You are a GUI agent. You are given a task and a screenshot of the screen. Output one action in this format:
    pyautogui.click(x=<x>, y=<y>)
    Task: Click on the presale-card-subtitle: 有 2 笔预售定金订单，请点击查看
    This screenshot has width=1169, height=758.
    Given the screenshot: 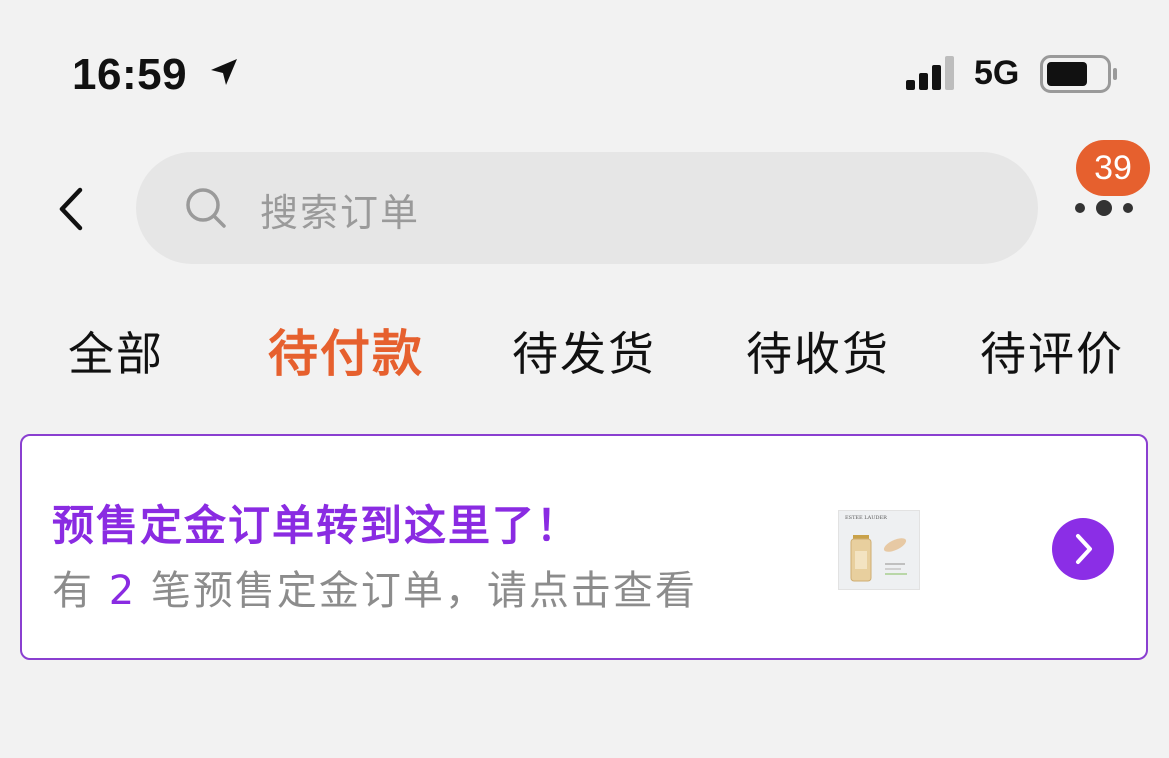 What is the action you would take?
    pyautogui.click(x=374, y=587)
    